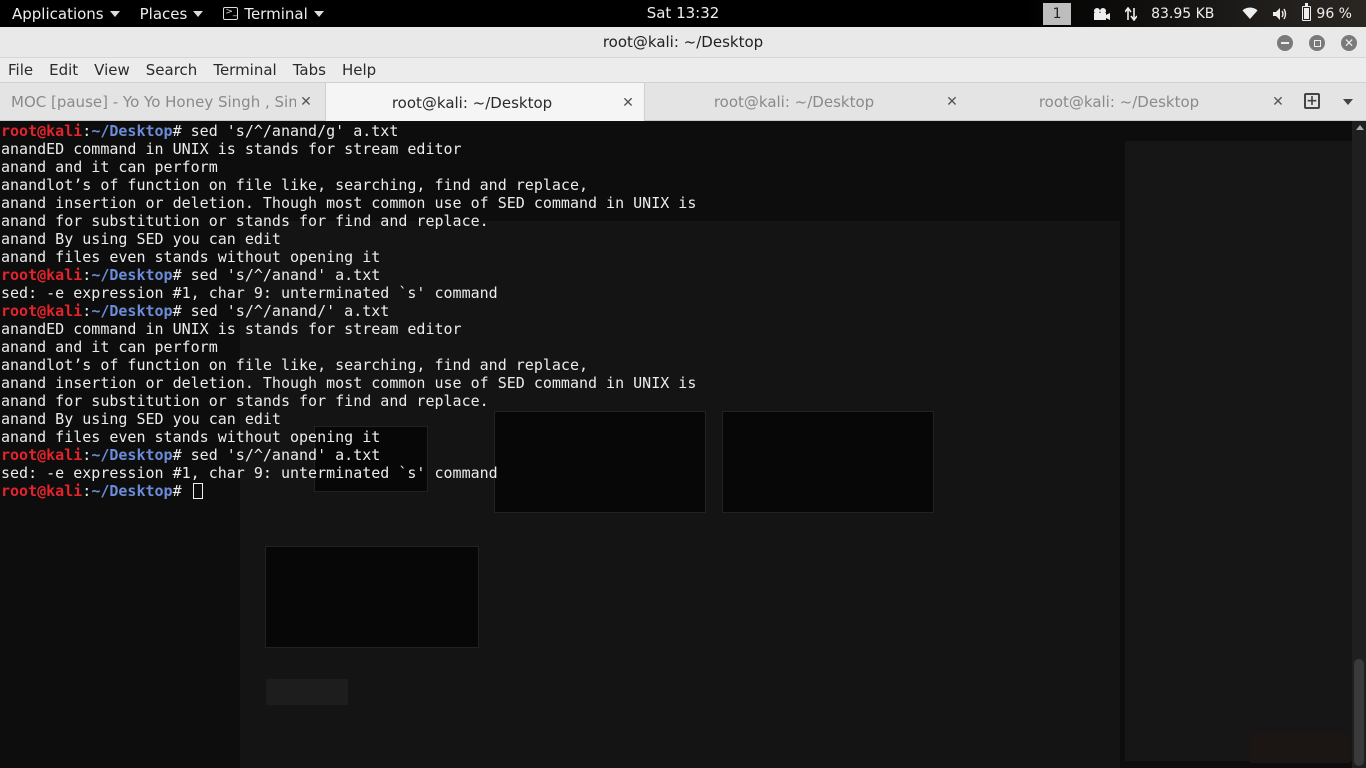  I want to click on volume-icon, so click(1280, 14).